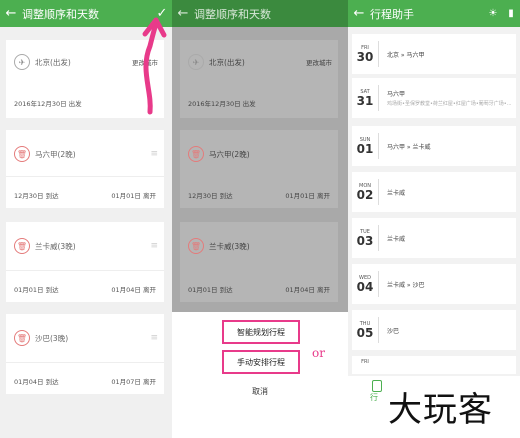  I want to click on smart-plan-button: 智能规划行程, so click(261, 332).